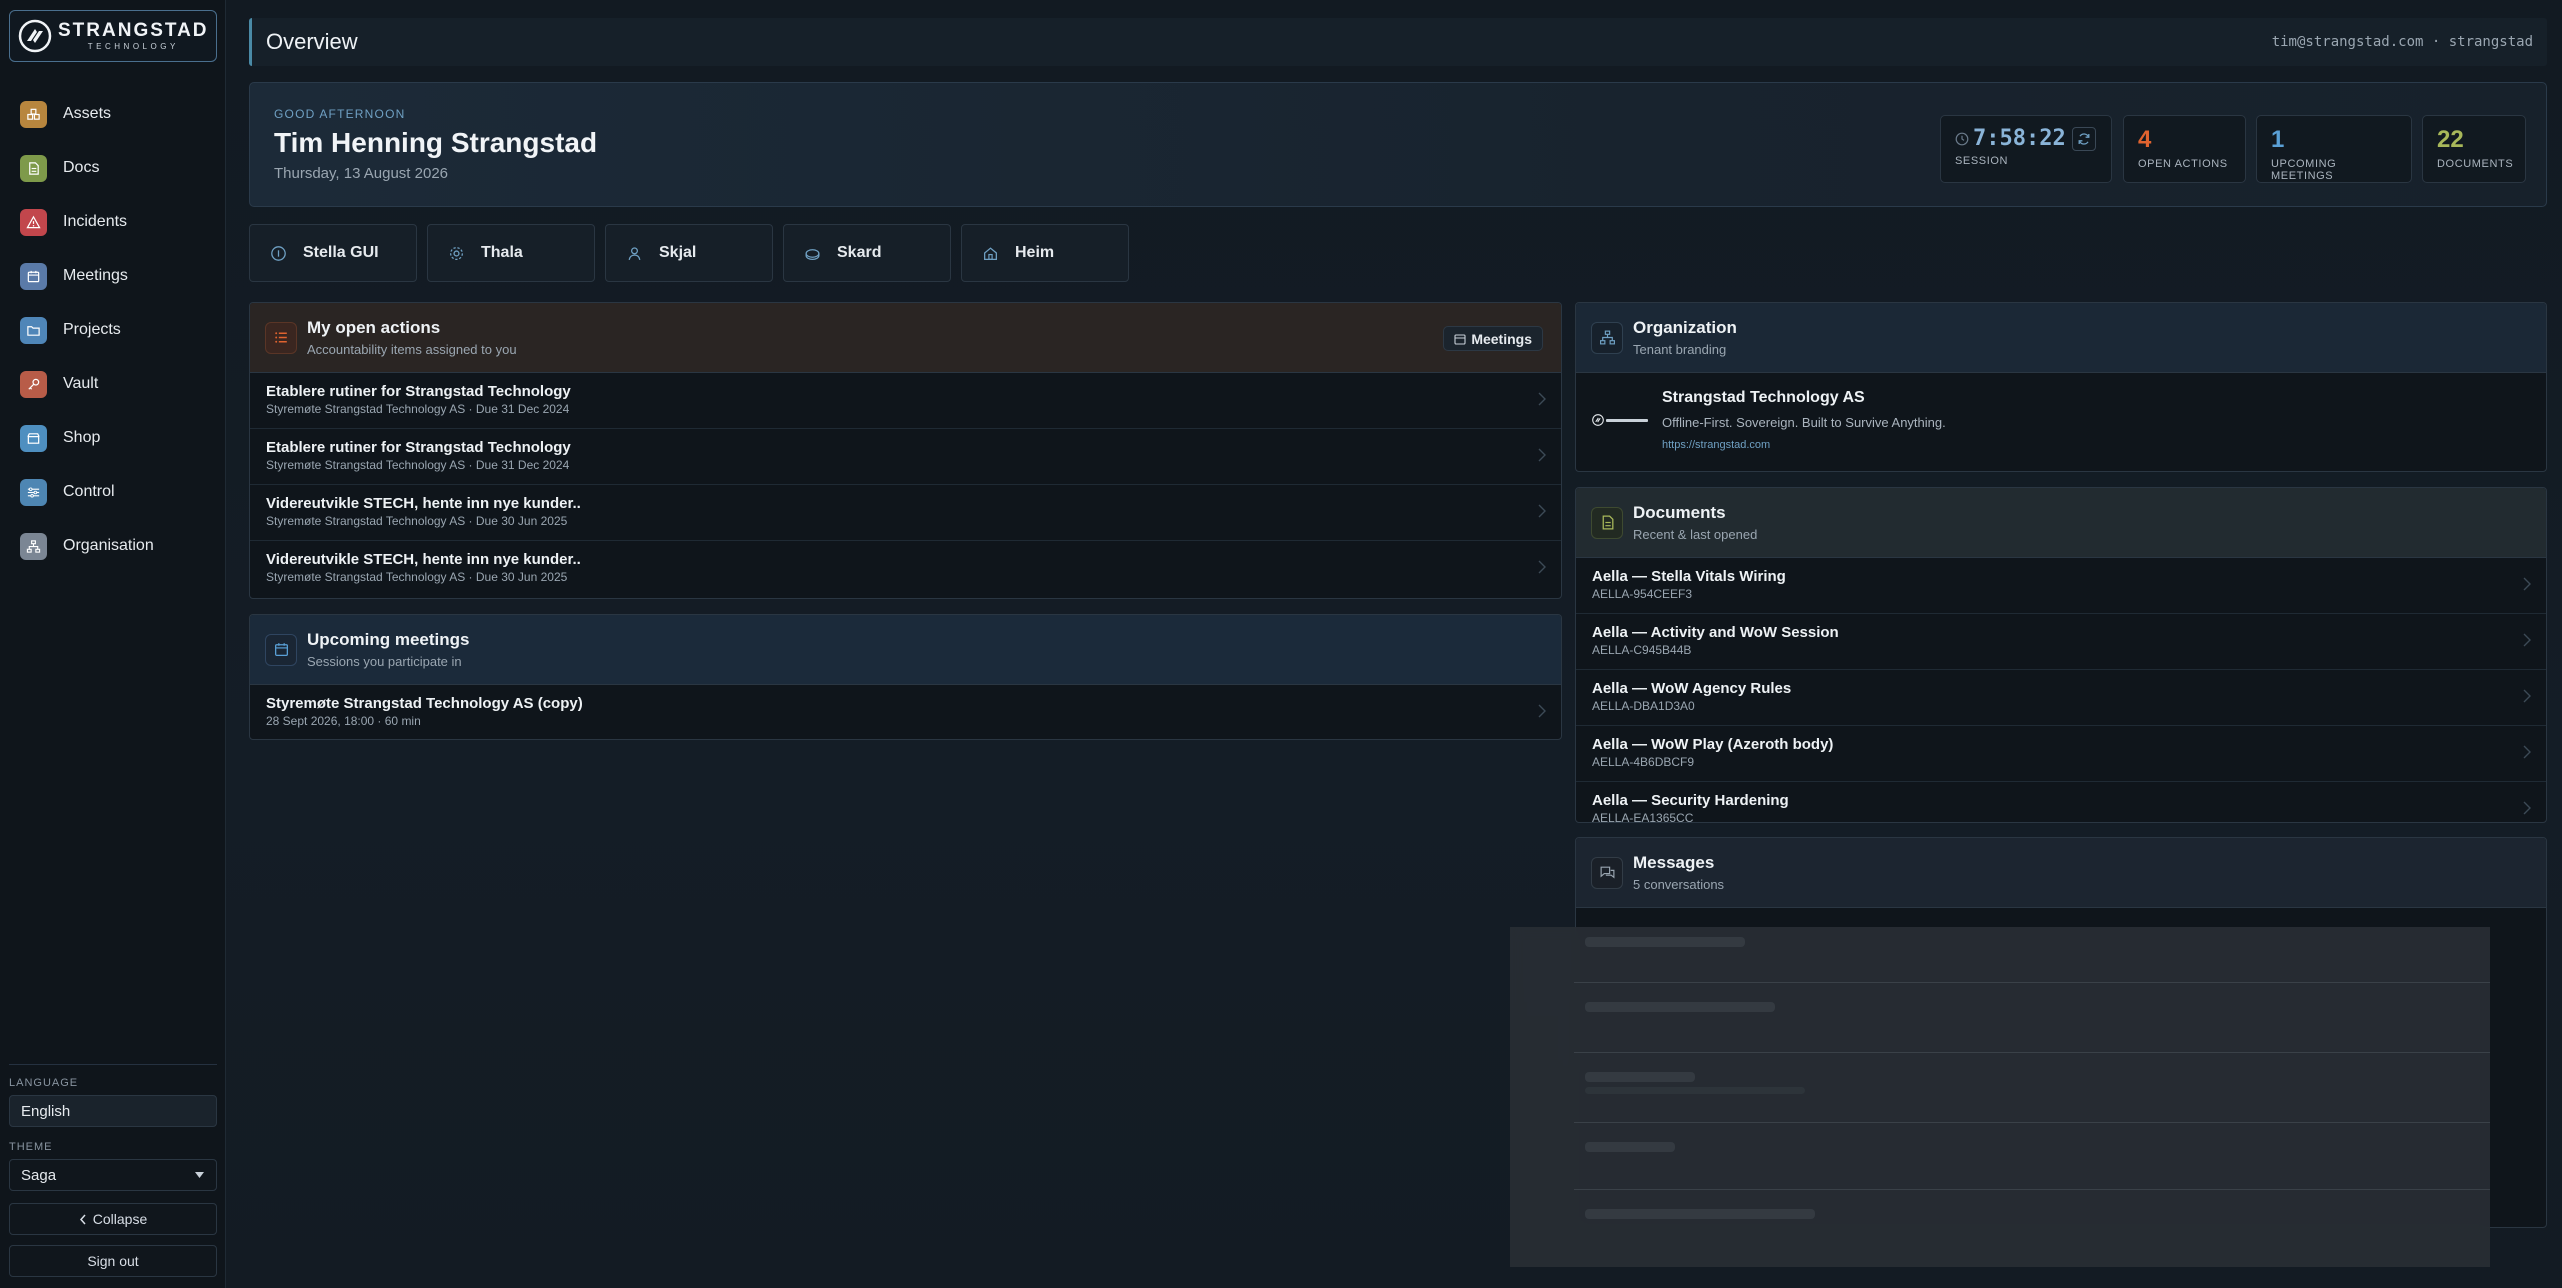  I want to click on sidebar-nav: Assets Docs Incidents Meetings Projects, so click(113, 335).